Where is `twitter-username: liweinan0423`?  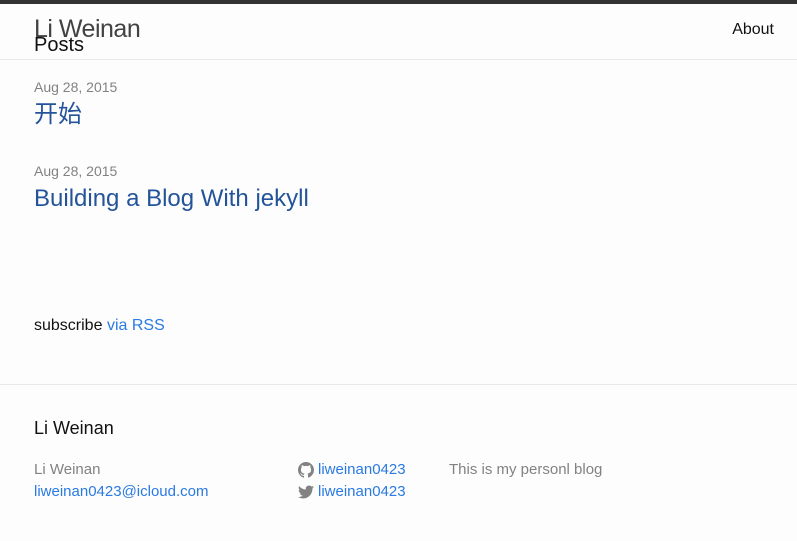
twitter-username: liweinan0423 is located at coordinates (362, 491).